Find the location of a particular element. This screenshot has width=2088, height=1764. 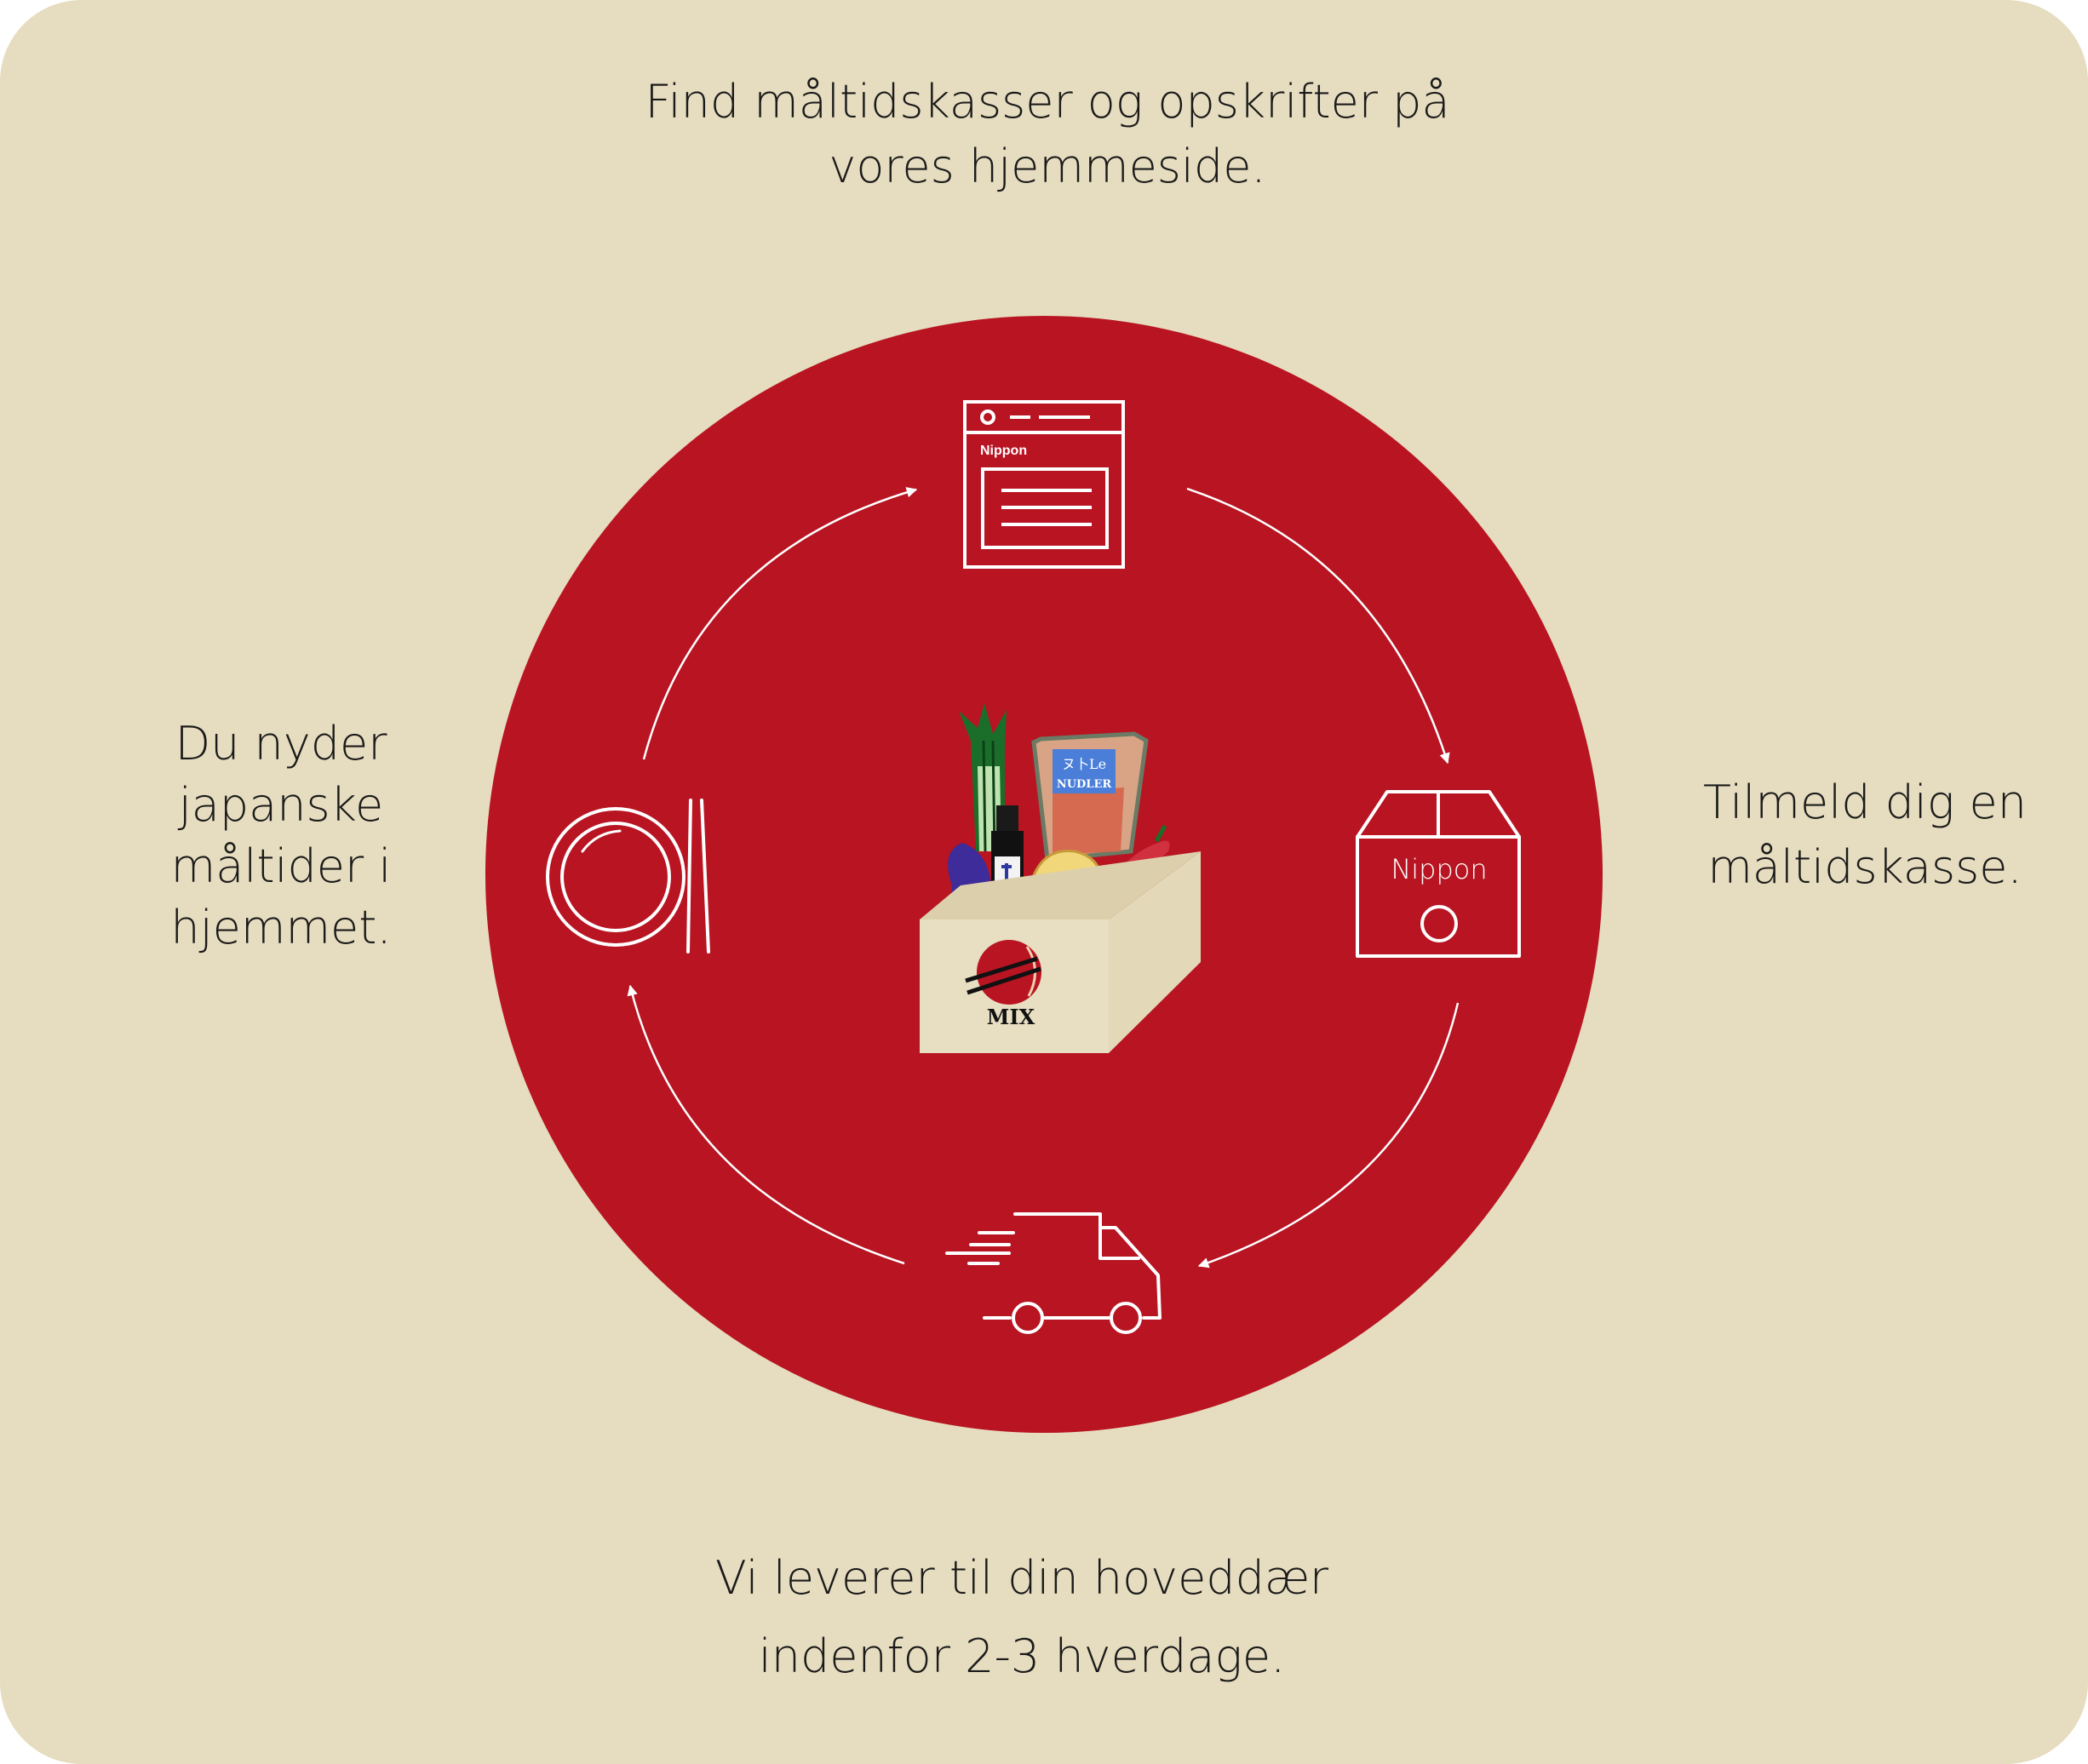

browser-brand-label: Nippon is located at coordinates (1003, 451).